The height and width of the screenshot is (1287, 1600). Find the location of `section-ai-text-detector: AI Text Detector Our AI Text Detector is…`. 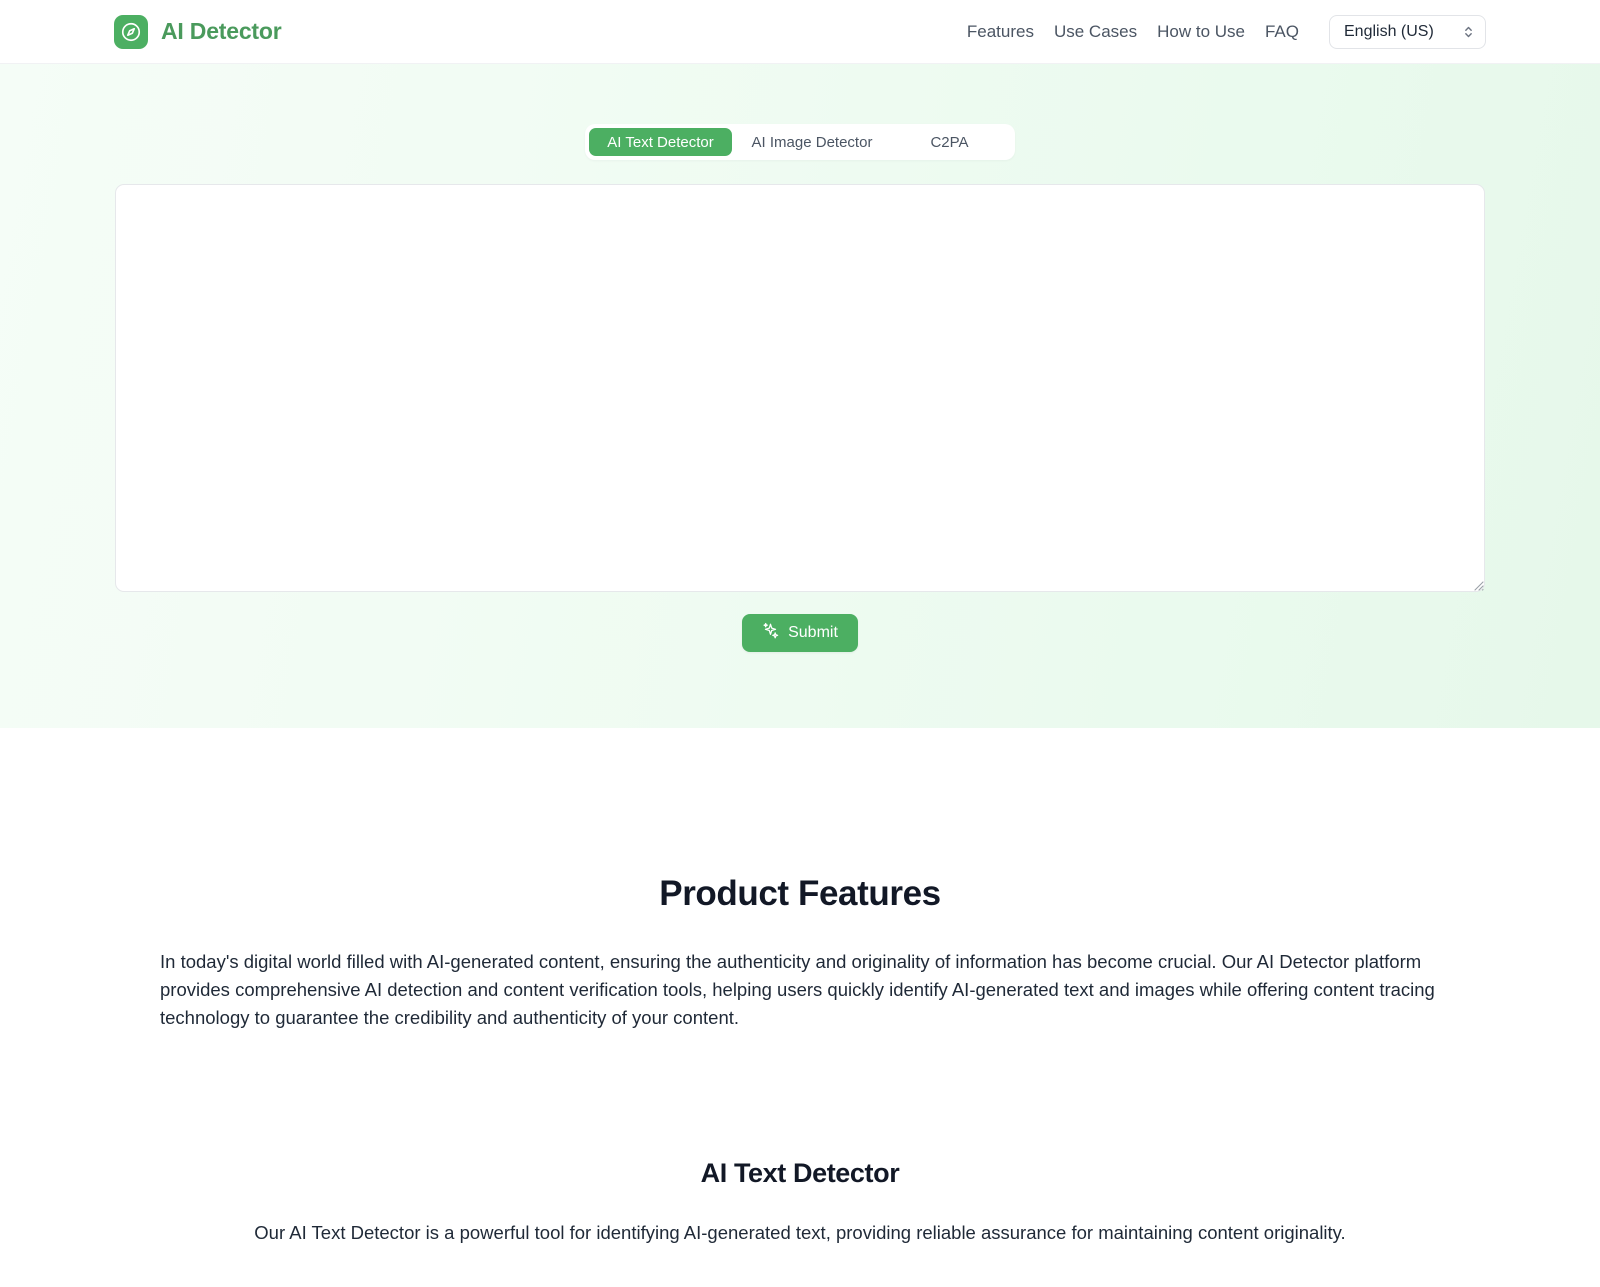

section-ai-text-detector: AI Text Detector Our AI Text Detector is… is located at coordinates (800, 1202).